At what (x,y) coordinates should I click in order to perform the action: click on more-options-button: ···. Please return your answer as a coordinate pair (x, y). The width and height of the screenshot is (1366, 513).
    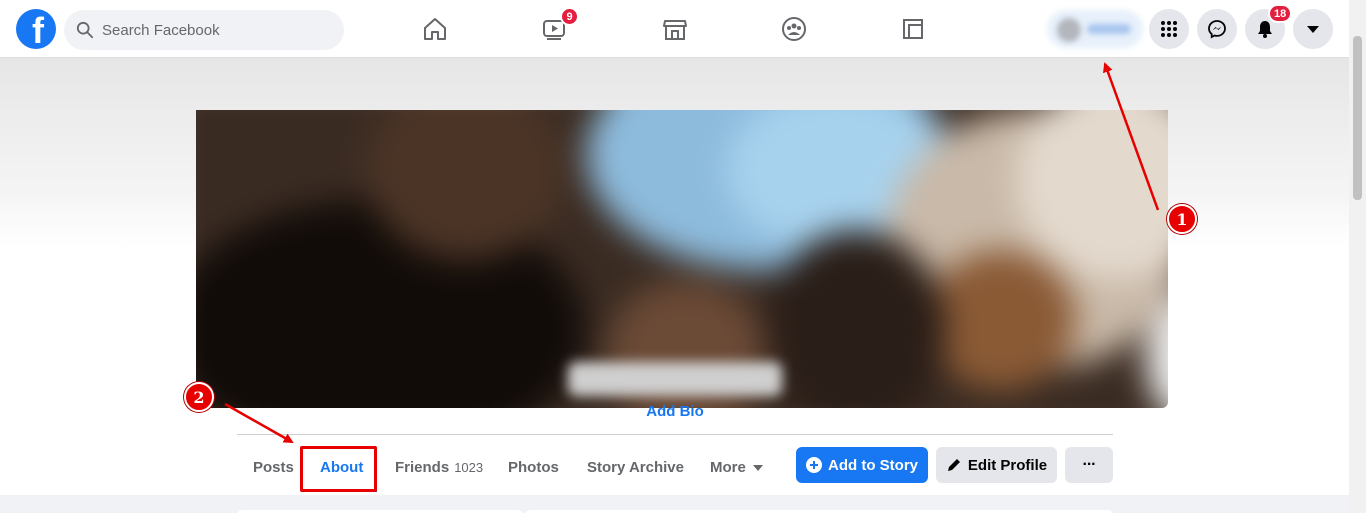
    Looking at the image, I should click on (1089, 465).